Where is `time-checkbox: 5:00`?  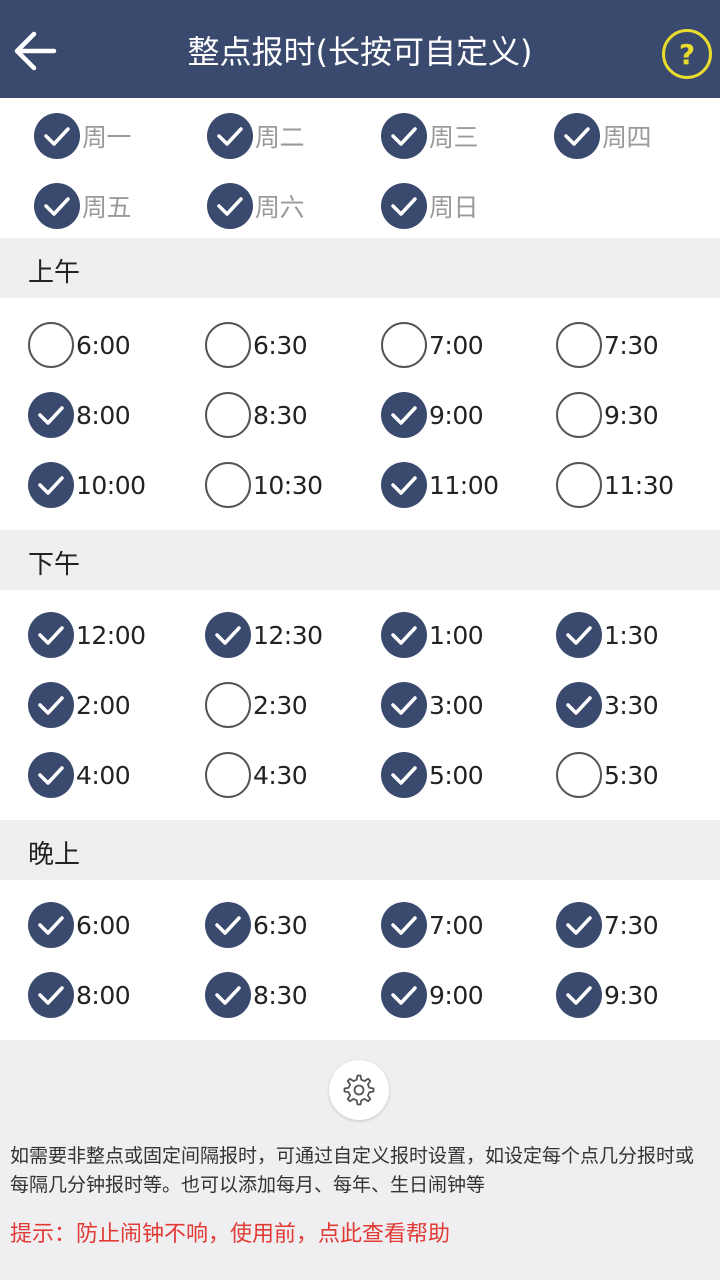
time-checkbox: 5:00 is located at coordinates (432, 775).